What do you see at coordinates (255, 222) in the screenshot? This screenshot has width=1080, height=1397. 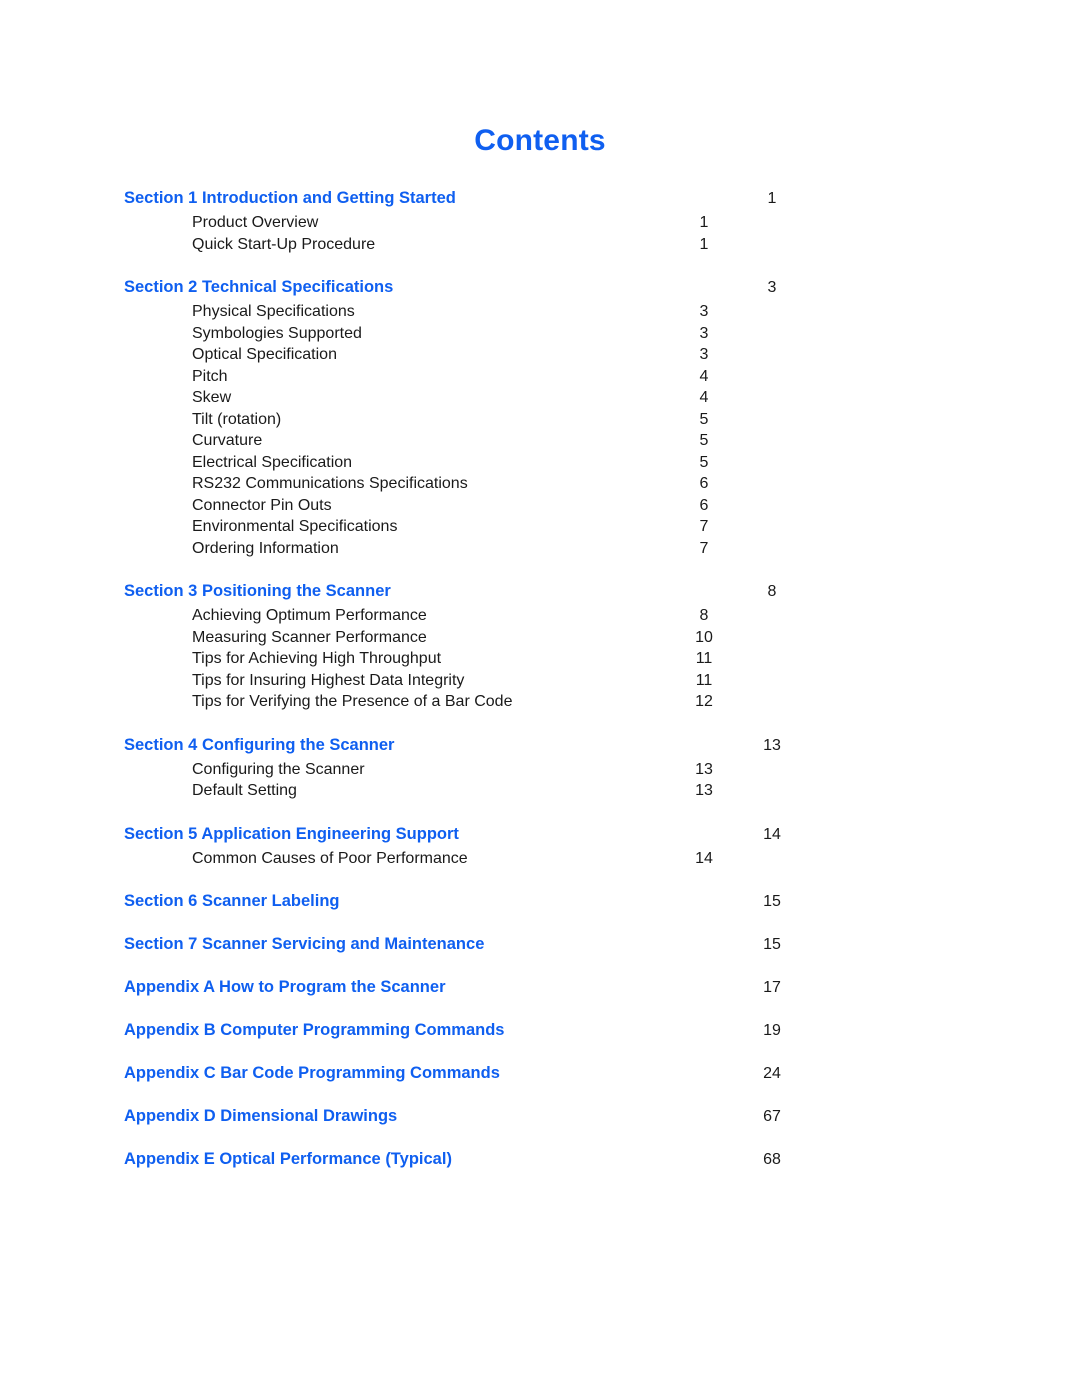 I see `toc-entry-label: Product Overview` at bounding box center [255, 222].